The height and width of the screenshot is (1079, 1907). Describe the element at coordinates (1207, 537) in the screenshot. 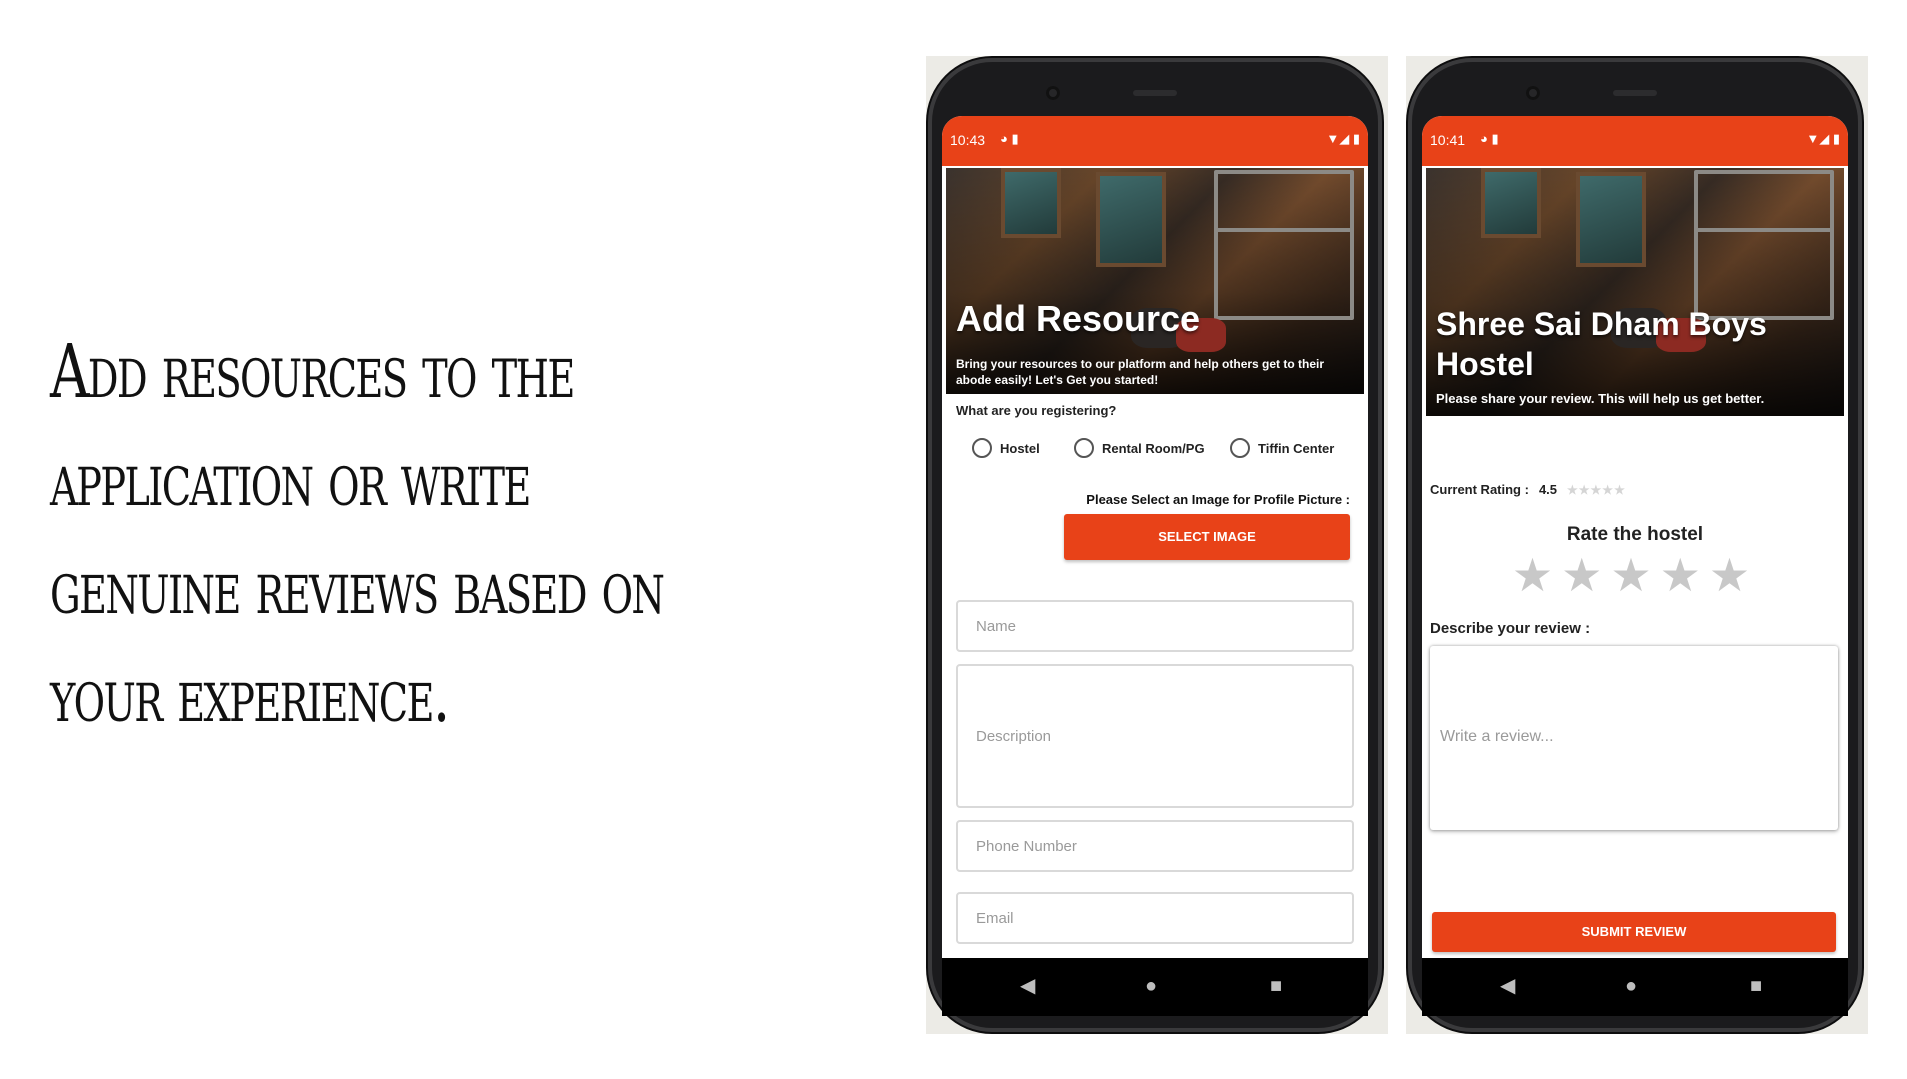

I see `select-image-button: SELECT IMAGE` at that location.